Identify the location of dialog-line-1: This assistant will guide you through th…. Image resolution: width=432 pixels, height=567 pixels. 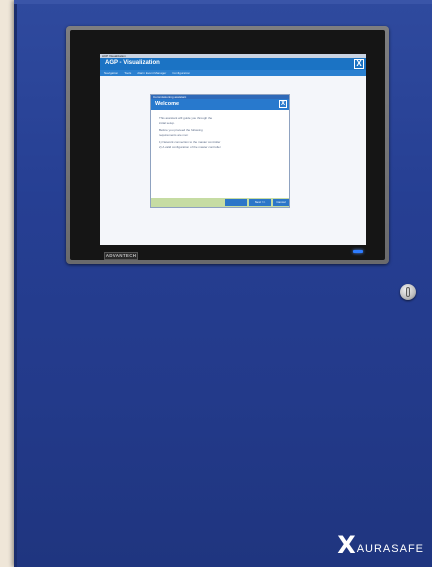
(186, 118).